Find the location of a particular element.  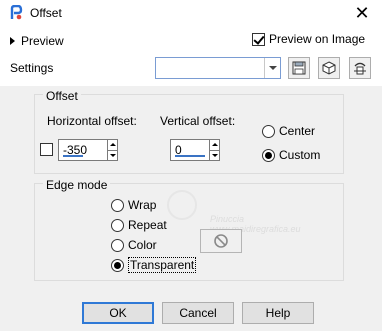

transparent-radio-button is located at coordinates (117, 265).